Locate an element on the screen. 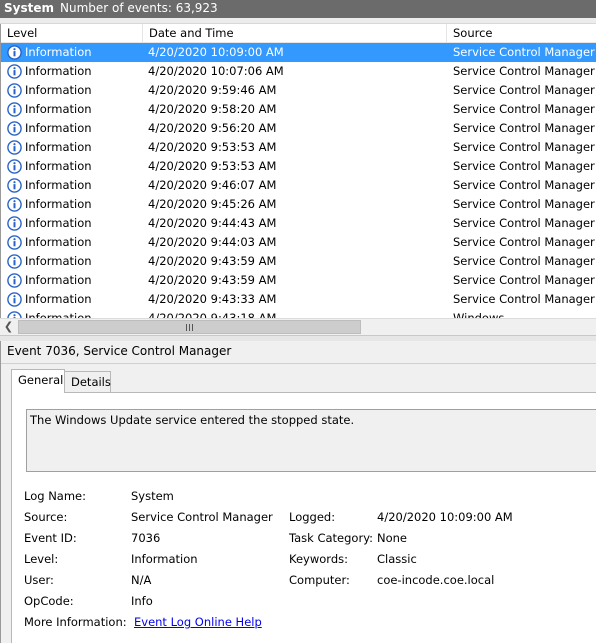 The width and height of the screenshot is (596, 643). event-date-time: 4/20/2020 9:43:33 AM is located at coordinates (212, 299).